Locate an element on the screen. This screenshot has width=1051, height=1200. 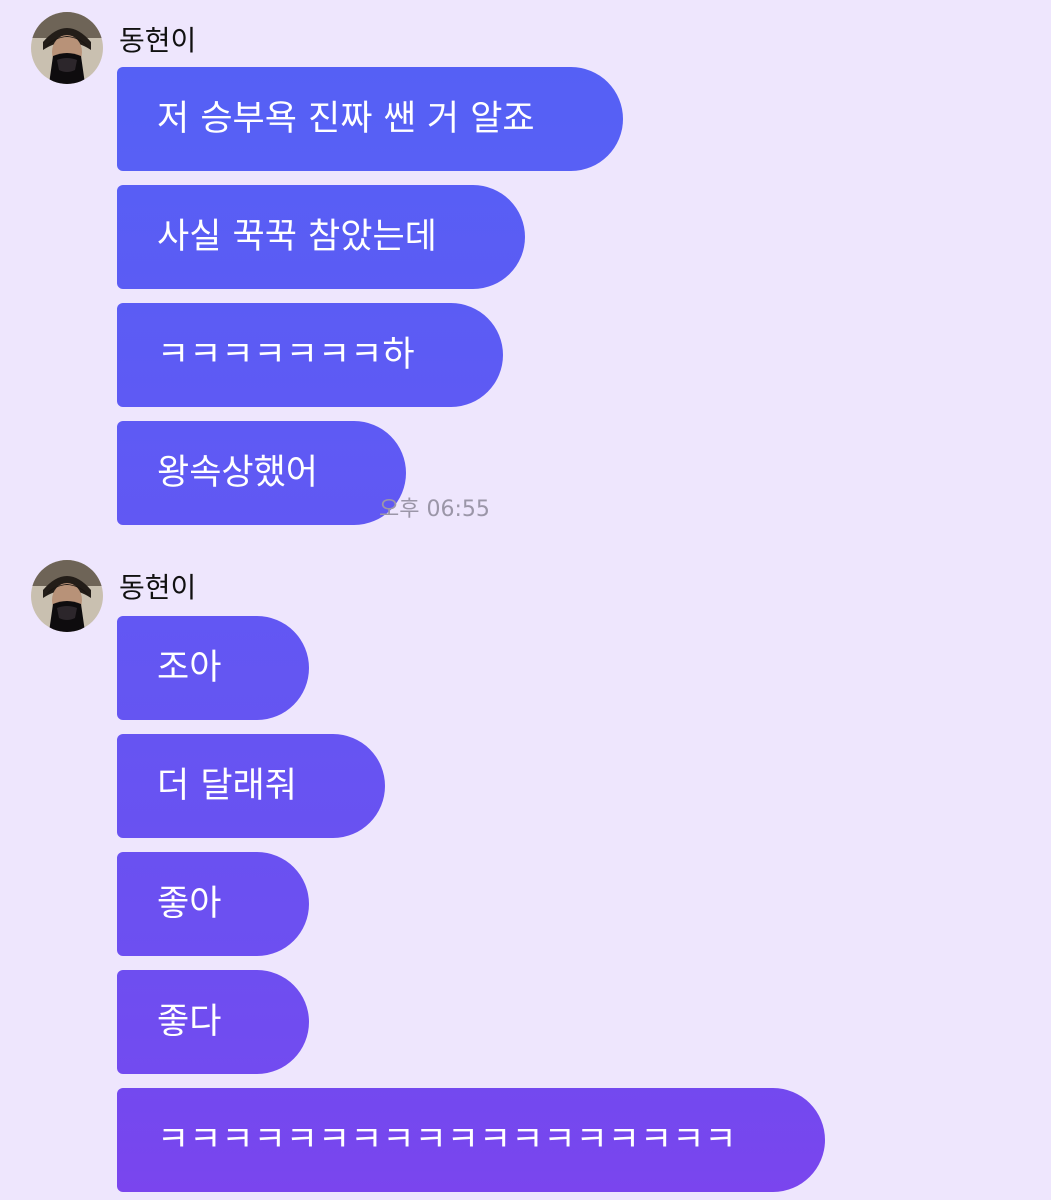
message-bubble: 좋다 is located at coordinates (213, 1022).